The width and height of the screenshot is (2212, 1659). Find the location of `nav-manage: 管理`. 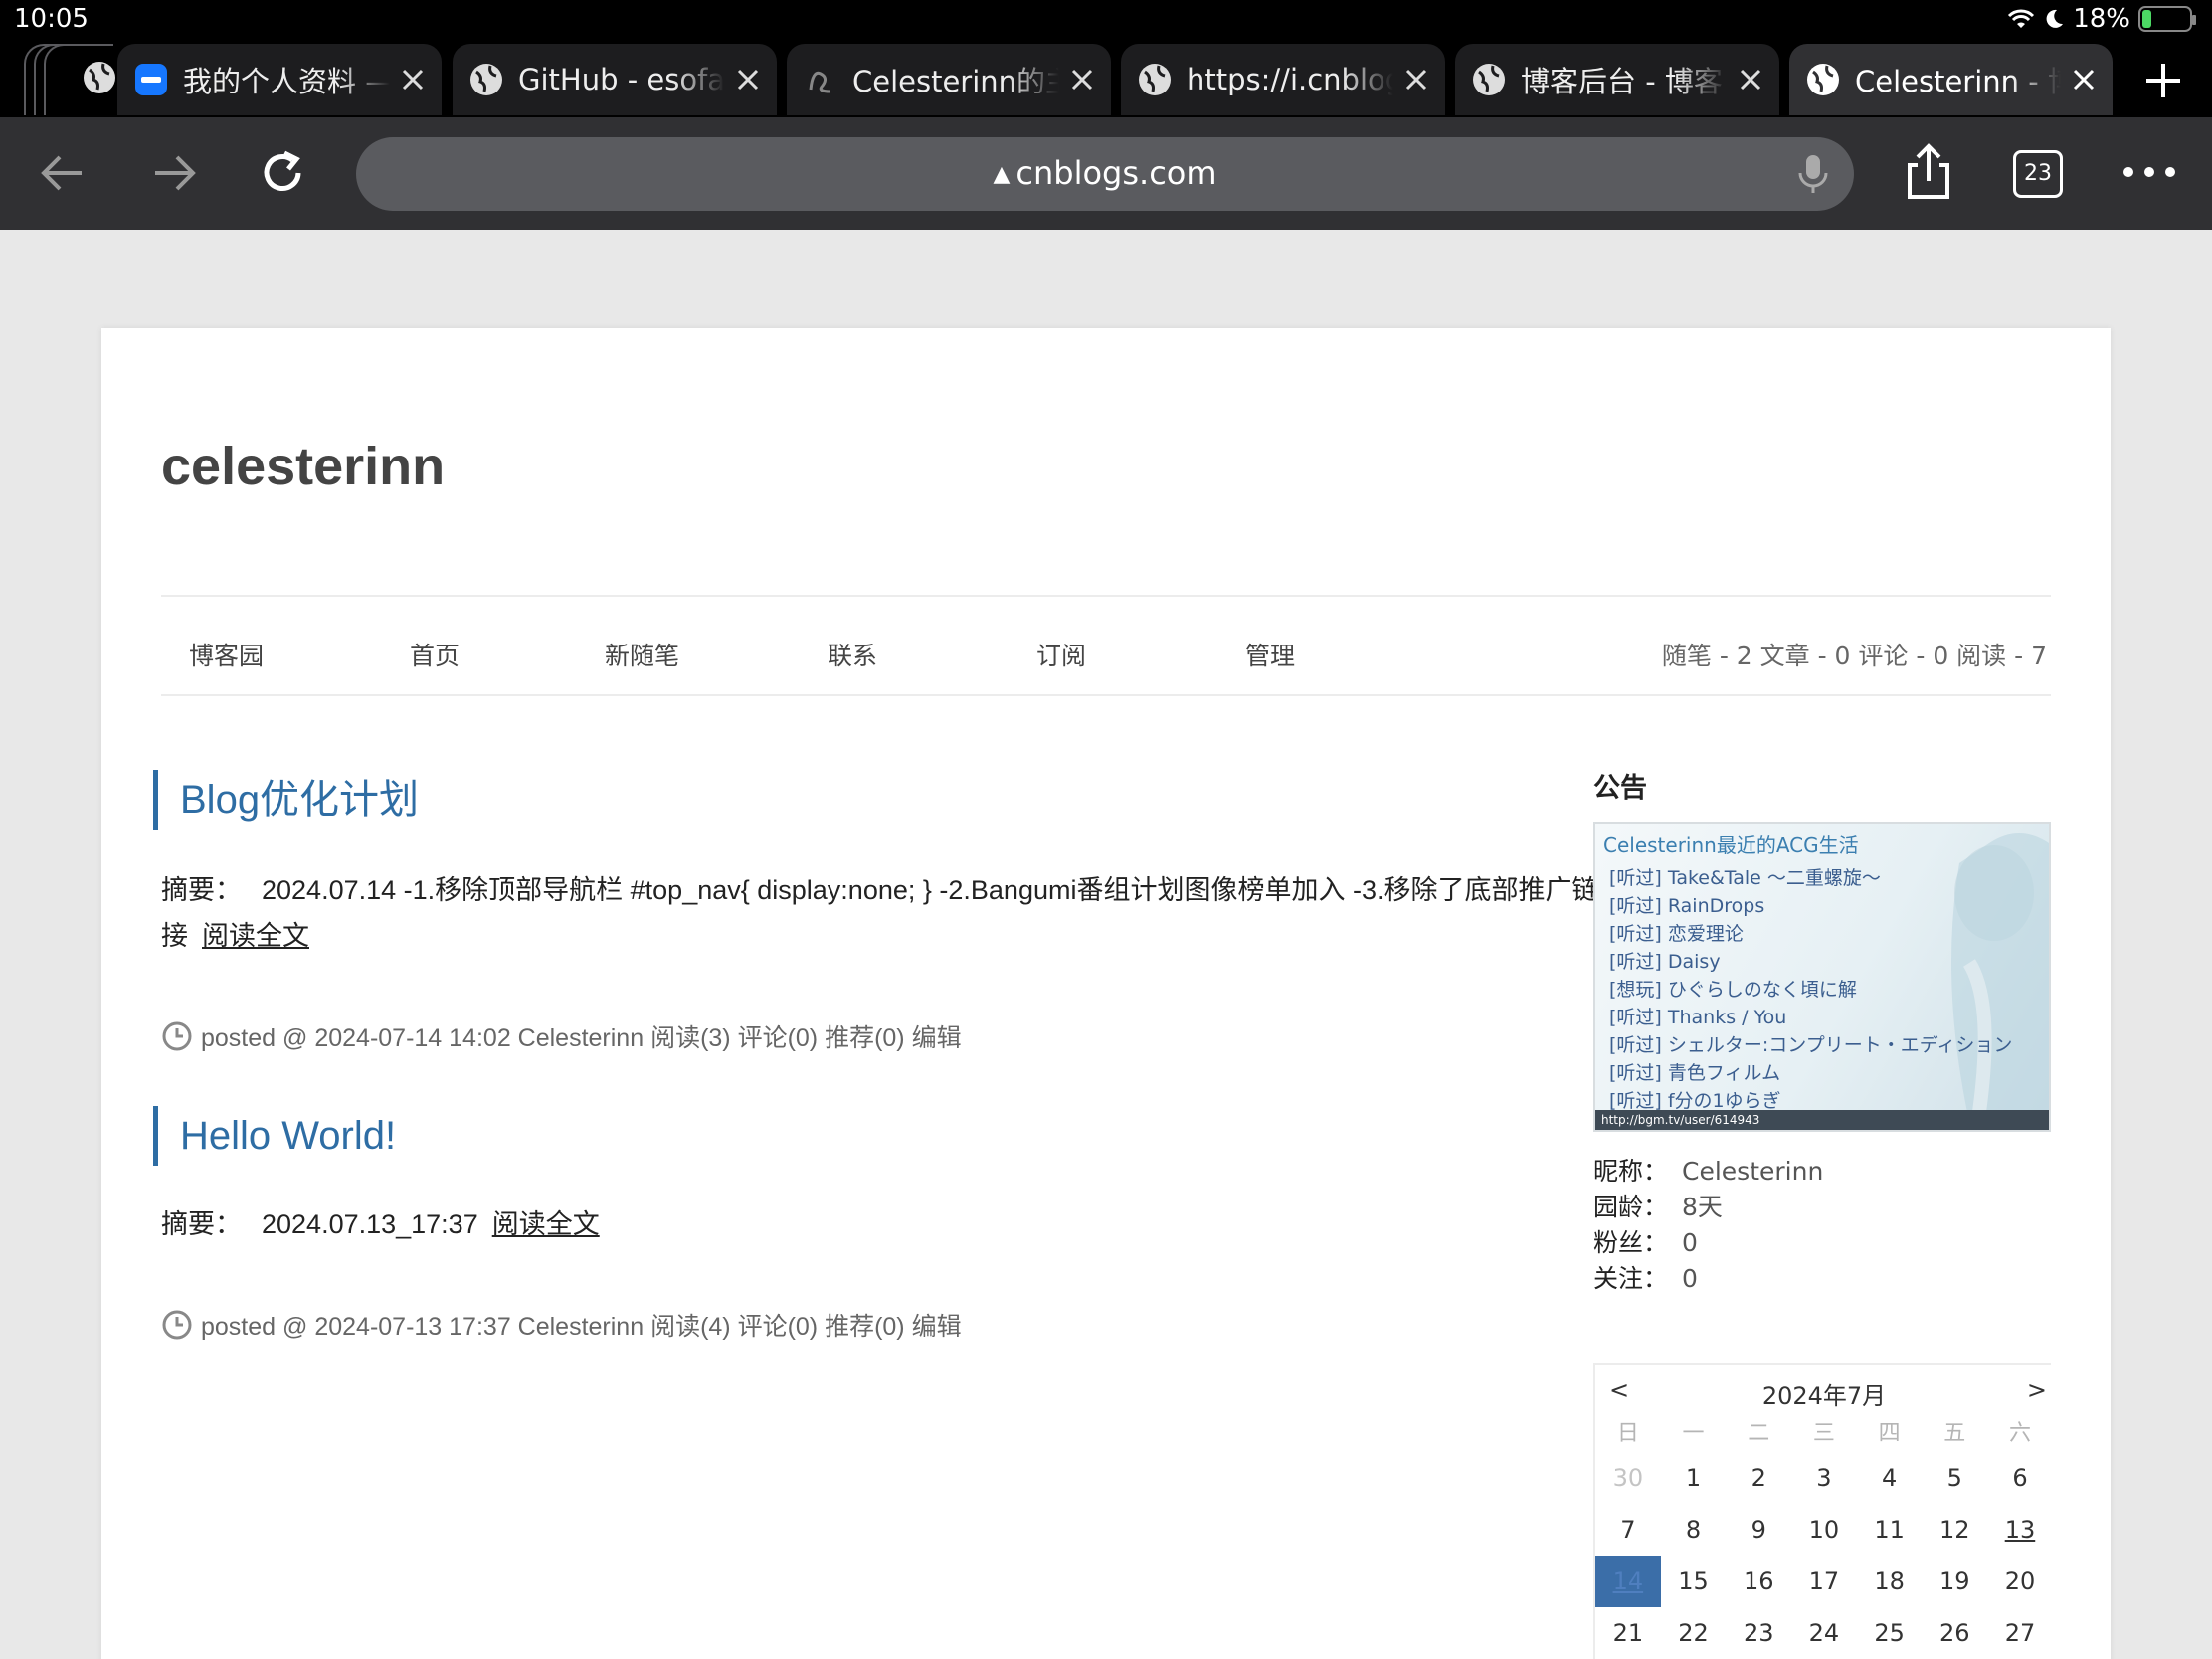

nav-manage: 管理 is located at coordinates (1270, 654).